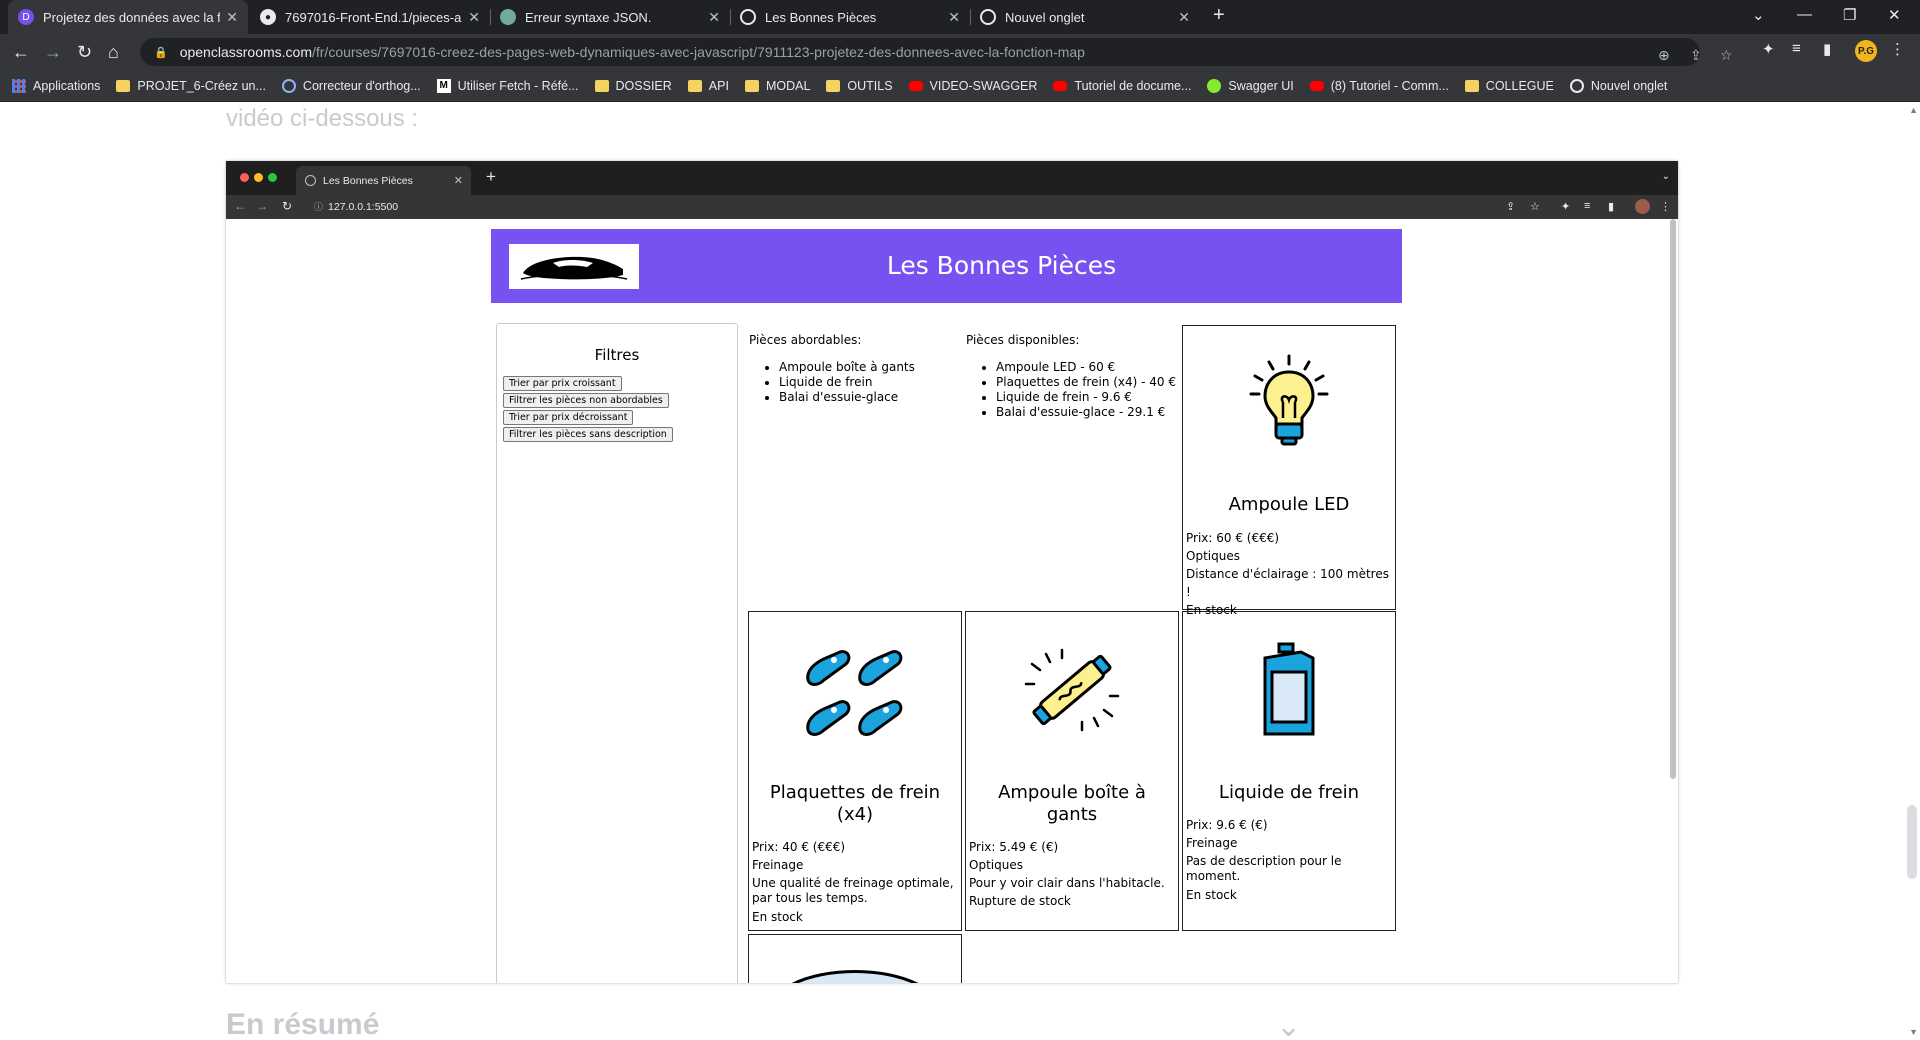 This screenshot has height=1040, width=1920. What do you see at coordinates (568, 417) in the screenshot?
I see `sort-price-desc-button: Trier par prix décroissant` at bounding box center [568, 417].